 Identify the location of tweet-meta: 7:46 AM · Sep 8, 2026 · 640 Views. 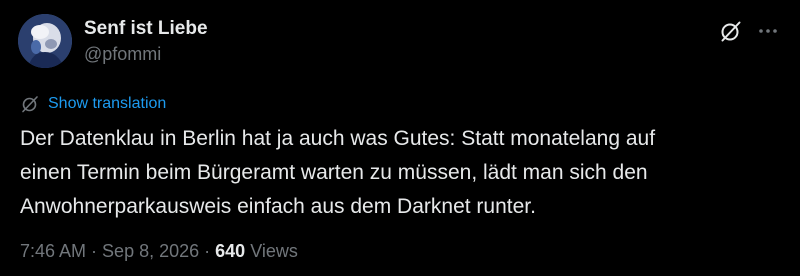
(159, 251).